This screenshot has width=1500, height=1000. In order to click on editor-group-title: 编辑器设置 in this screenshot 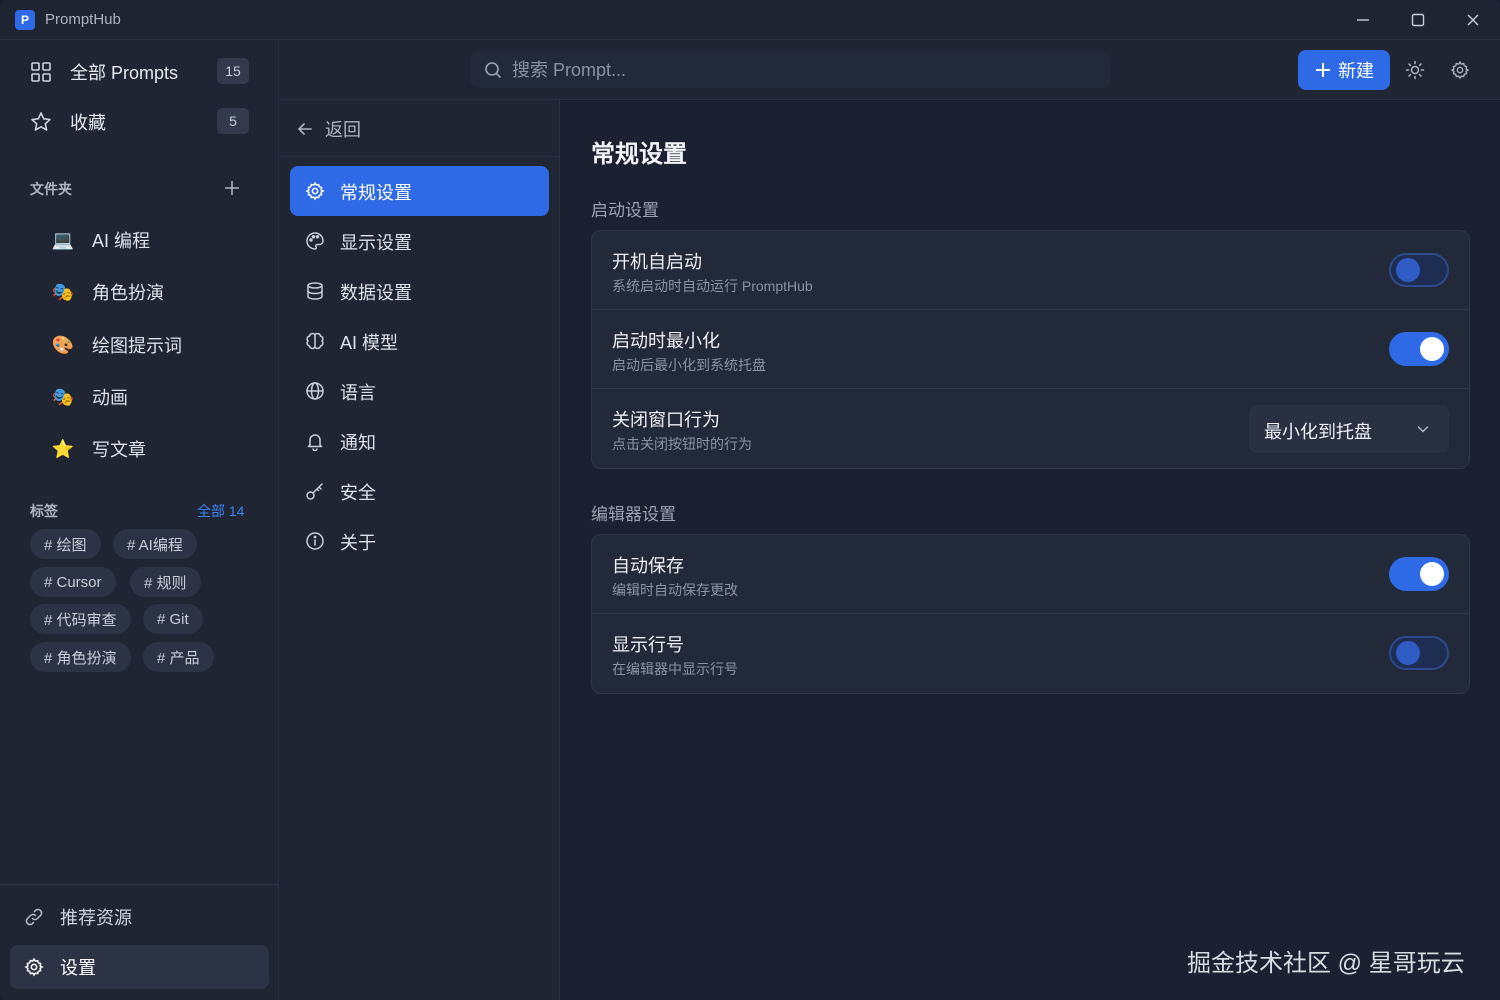, I will do `click(633, 514)`.